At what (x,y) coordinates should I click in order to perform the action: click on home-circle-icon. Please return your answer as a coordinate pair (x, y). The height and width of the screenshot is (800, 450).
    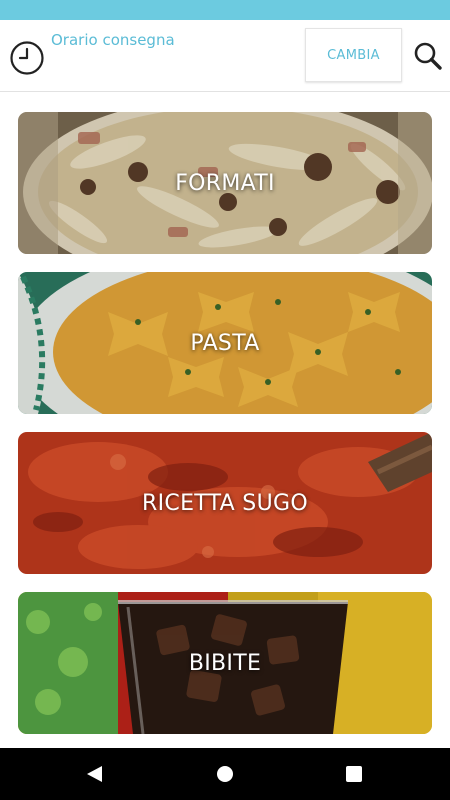
    Looking at the image, I should click on (225, 774).